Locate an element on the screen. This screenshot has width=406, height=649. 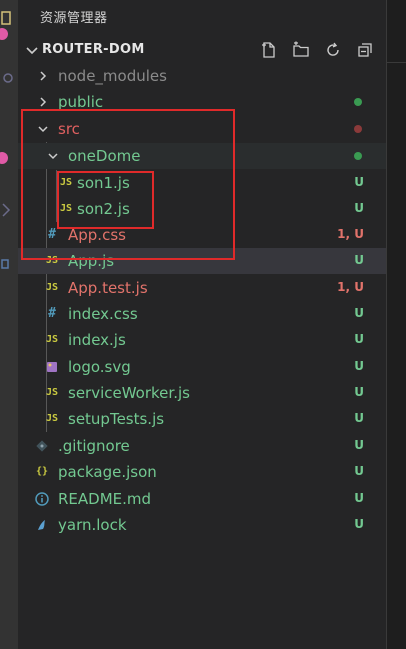
tree-row-serviceworker-js: JS serviceWorker.js U is located at coordinates (202, 393).